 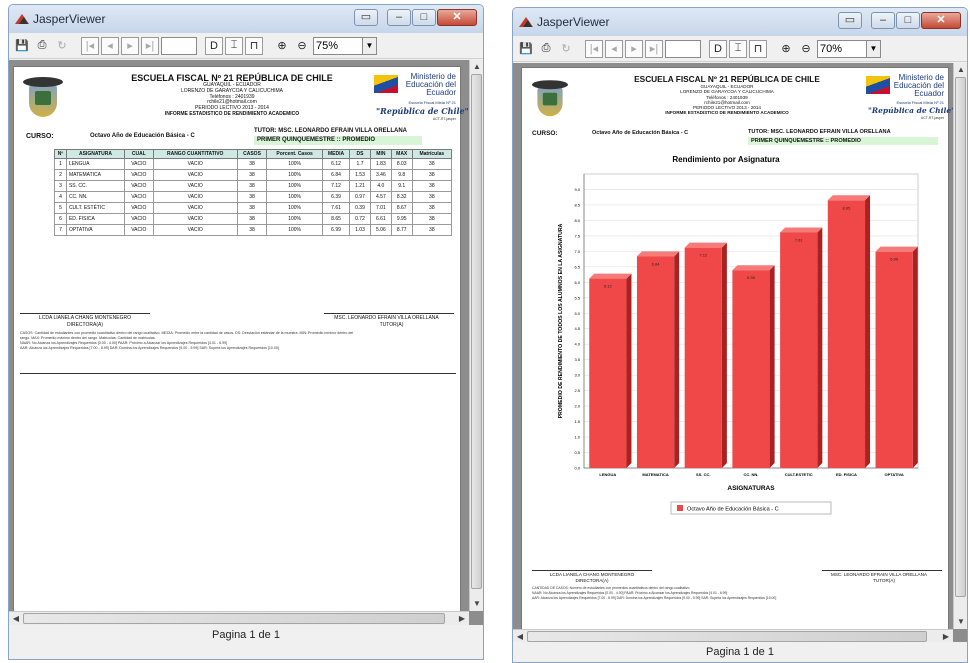 I want to click on zoom-input: 75%, so click(x=338, y=45).